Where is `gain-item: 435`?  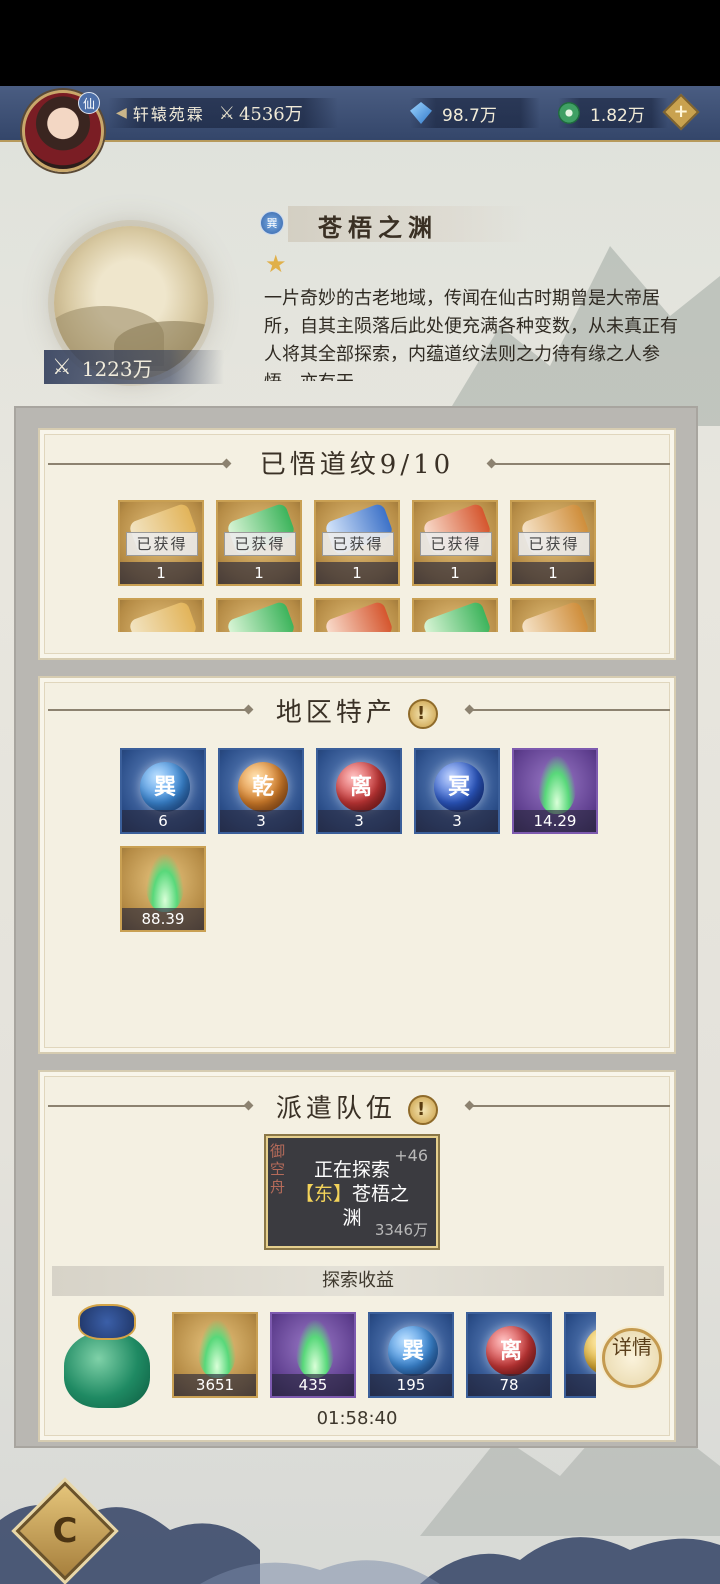 gain-item: 435 is located at coordinates (313, 1355).